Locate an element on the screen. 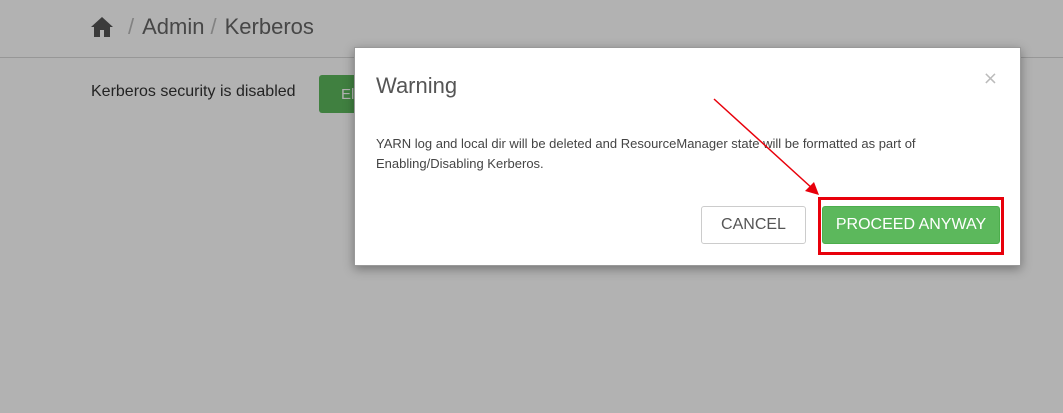 This screenshot has height=413, width=1063. proceed-anyway-button: PROCEED ANYWAY is located at coordinates (911, 225).